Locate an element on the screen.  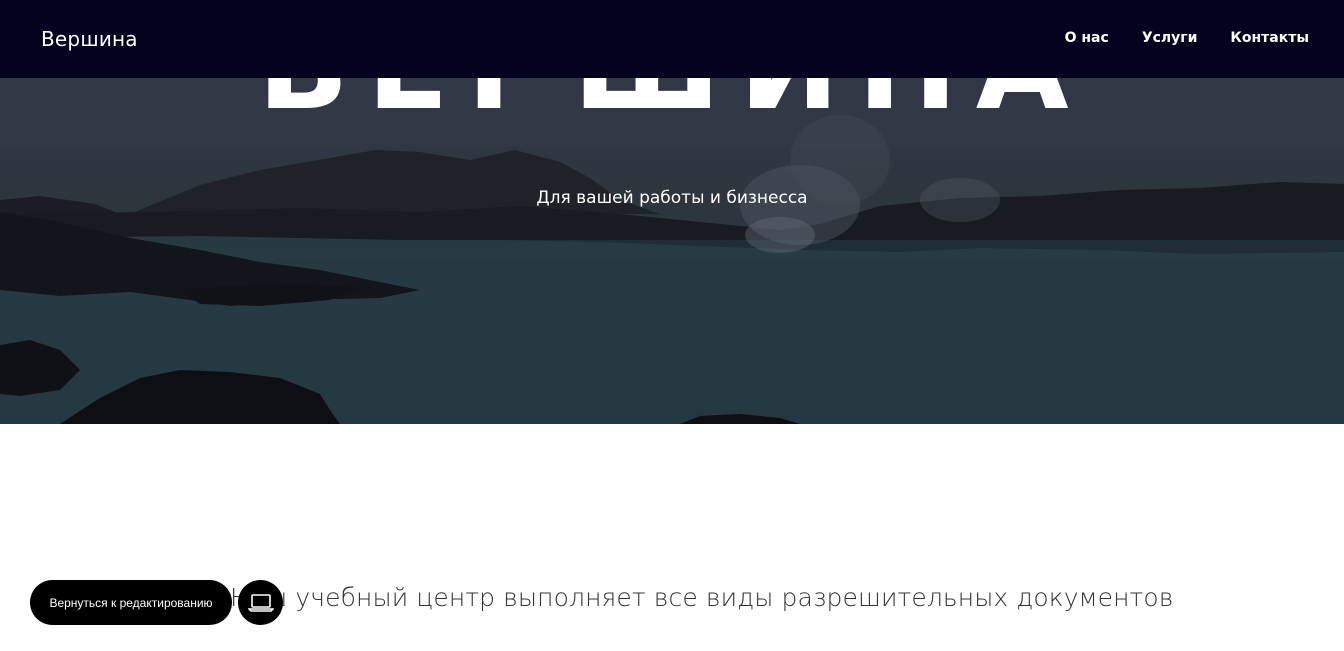
device-preview-button is located at coordinates (260, 602).